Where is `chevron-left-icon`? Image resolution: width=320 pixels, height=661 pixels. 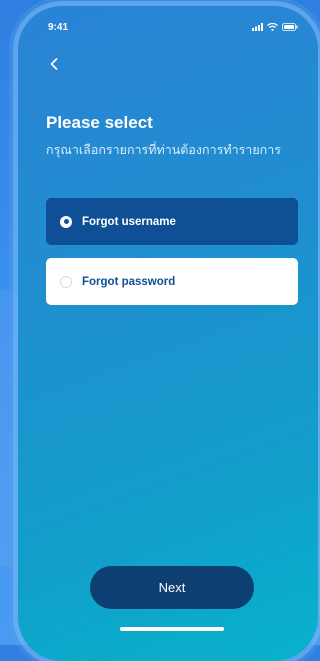 chevron-left-icon is located at coordinates (54, 64).